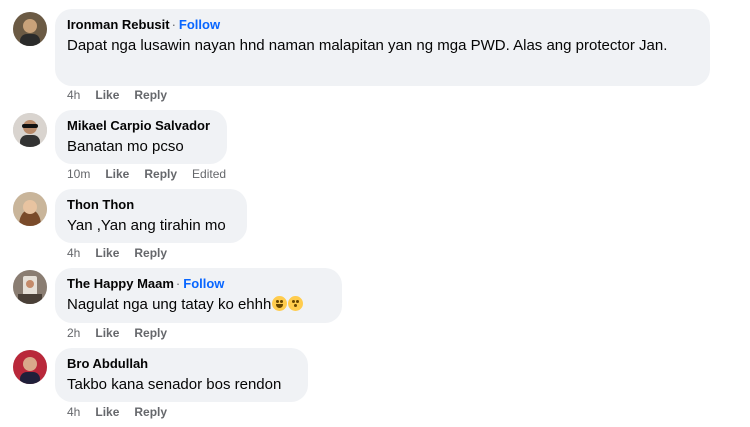 This screenshot has width=750, height=427. Describe the element at coordinates (125, 146) in the screenshot. I see `comment-text: Banatan mo pcso` at that location.